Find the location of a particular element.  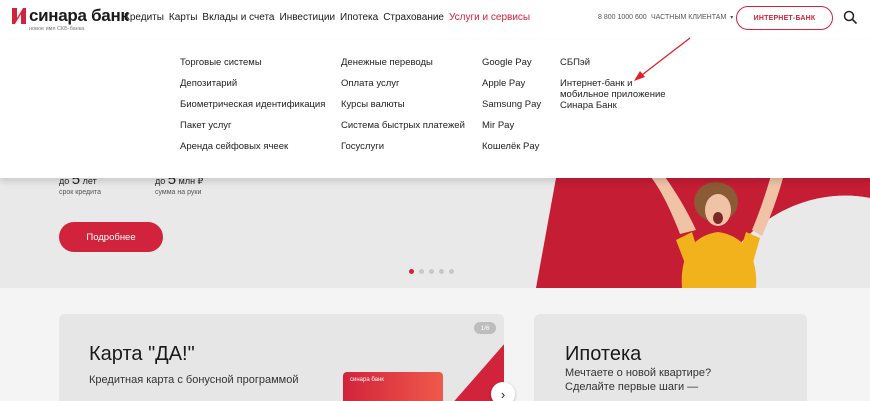

logo-mark-icon is located at coordinates (19, 16).